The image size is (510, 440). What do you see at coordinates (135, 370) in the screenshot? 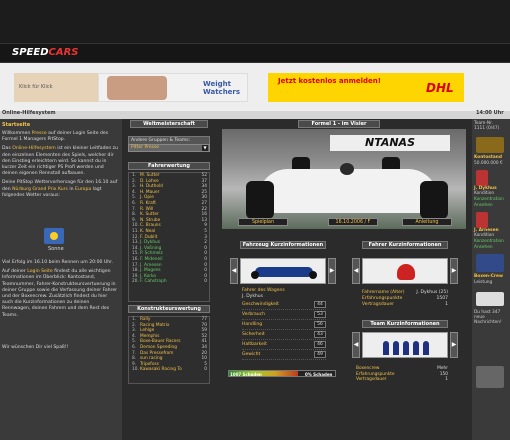
I see `rank: 10.` at bounding box center [135, 370].